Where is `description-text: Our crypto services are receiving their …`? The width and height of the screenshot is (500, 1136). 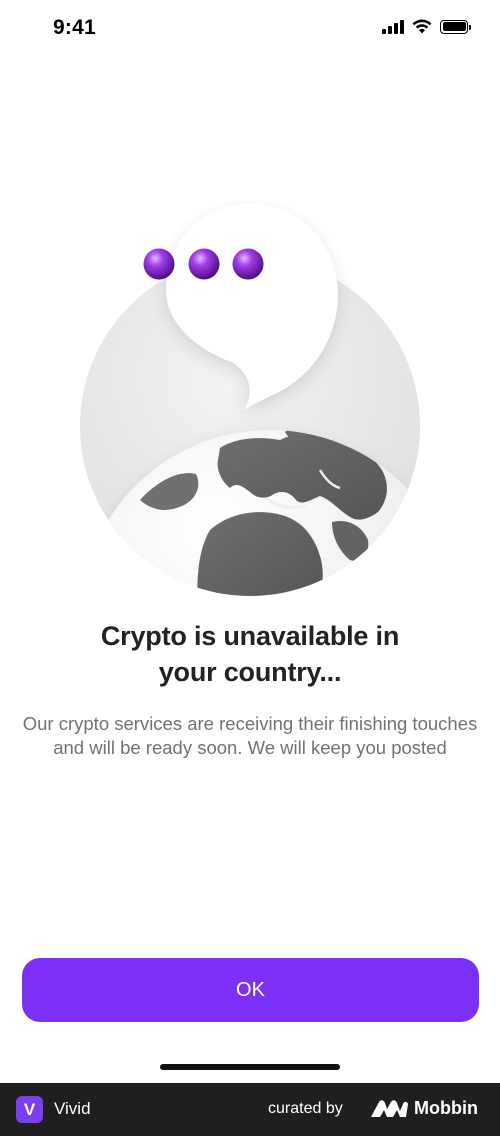
description-text: Our crypto services are receiving their … is located at coordinates (250, 735).